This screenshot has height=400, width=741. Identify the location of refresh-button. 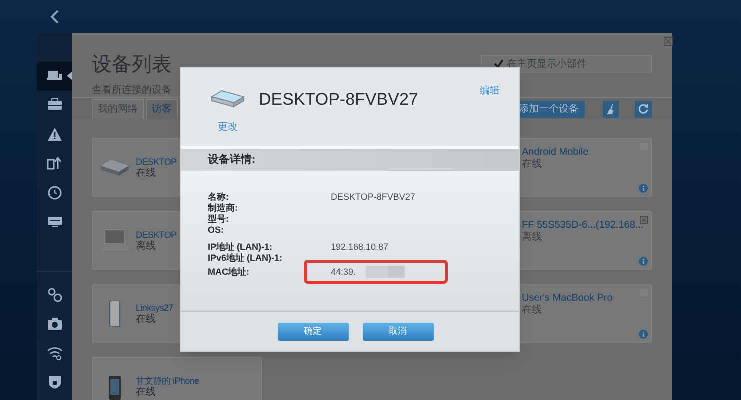
(643, 109).